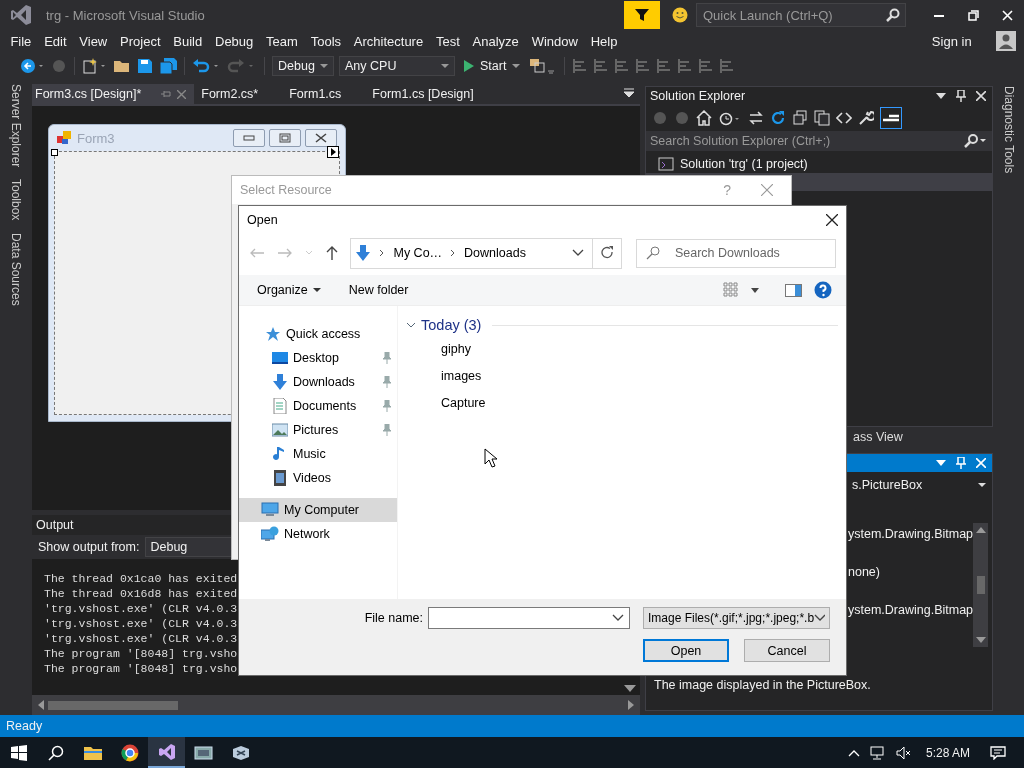  What do you see at coordinates (303, 66) in the screenshot?
I see `configuration-dropdown: Debug` at bounding box center [303, 66].